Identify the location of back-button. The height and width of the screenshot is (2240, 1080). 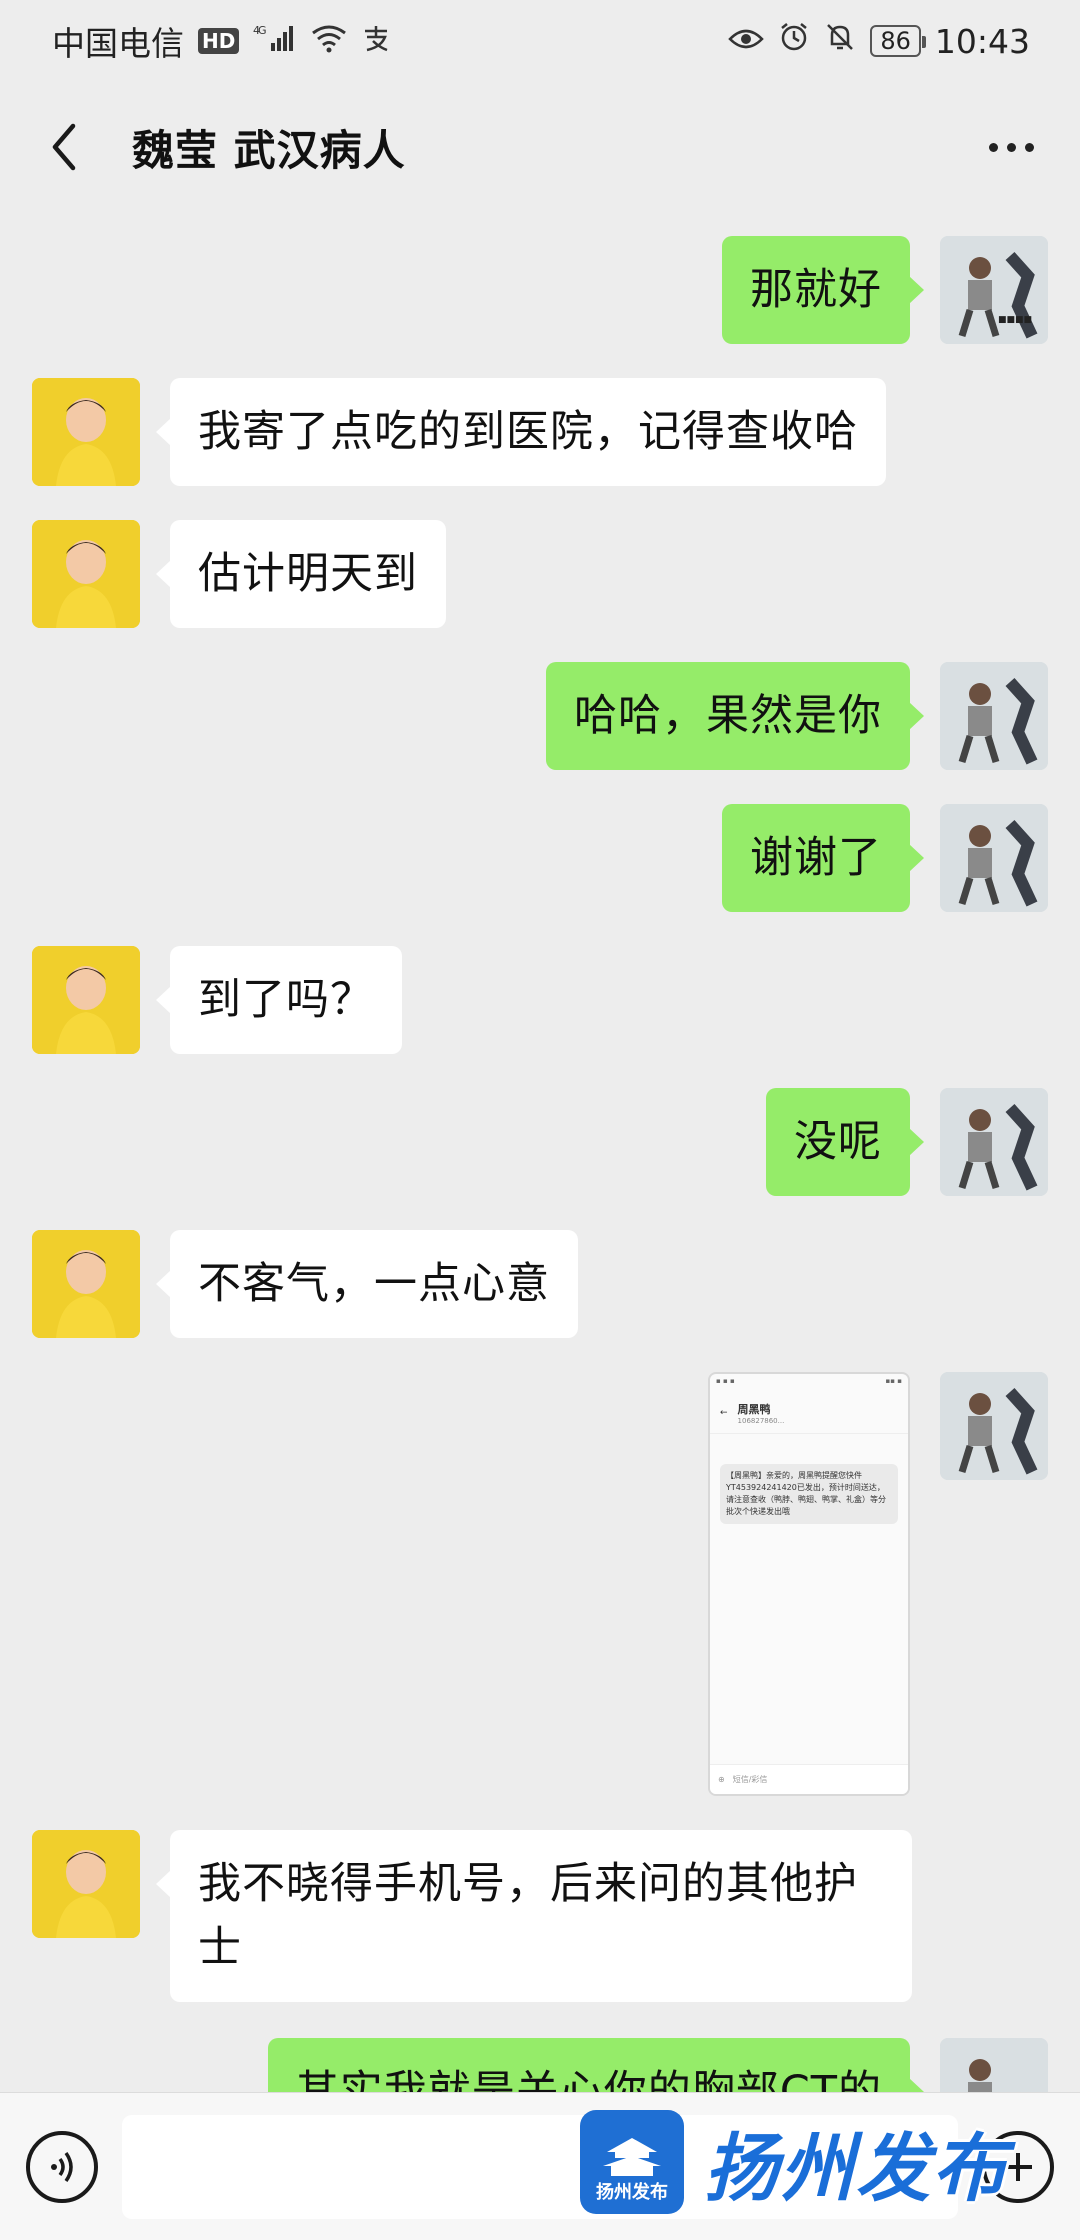
(64, 147).